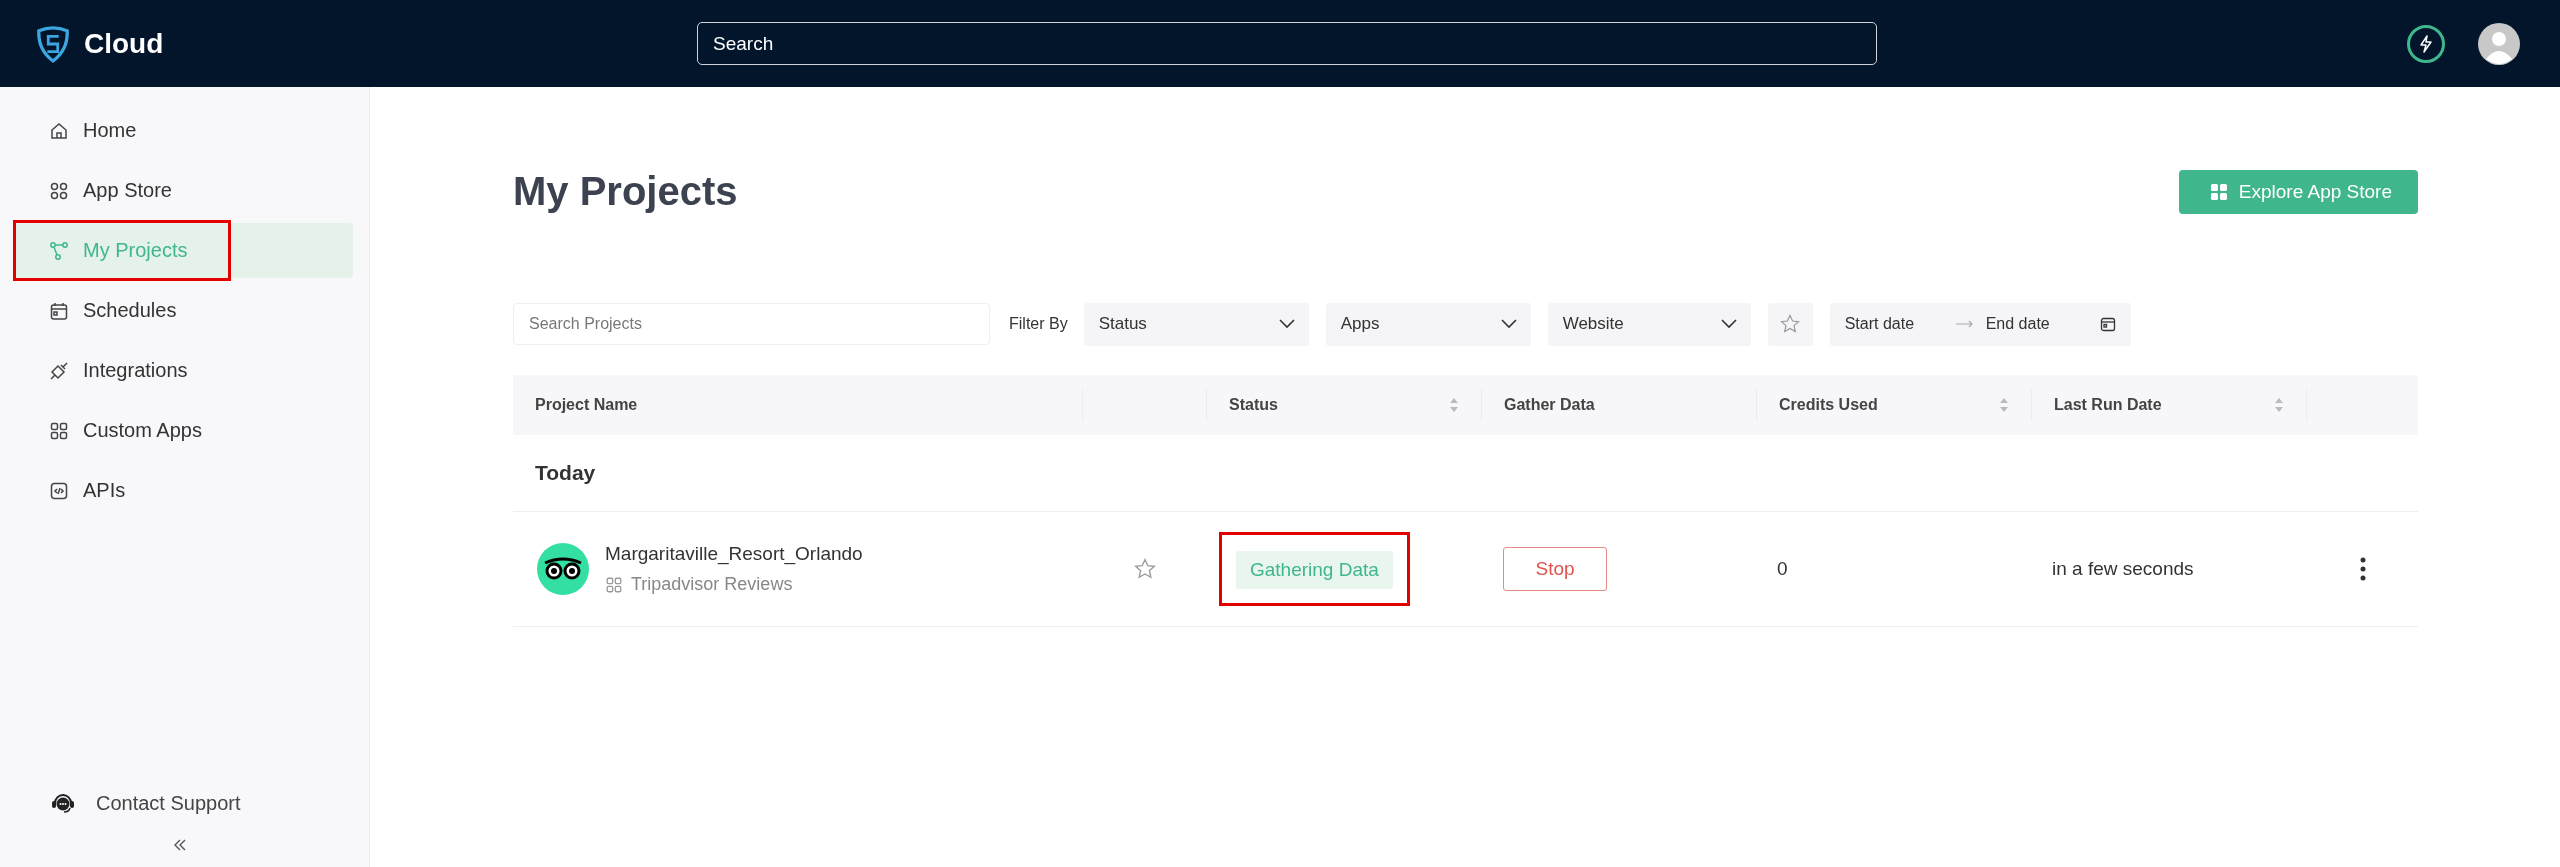  Describe the element at coordinates (2426, 43) in the screenshot. I see `lightning-icon` at that location.